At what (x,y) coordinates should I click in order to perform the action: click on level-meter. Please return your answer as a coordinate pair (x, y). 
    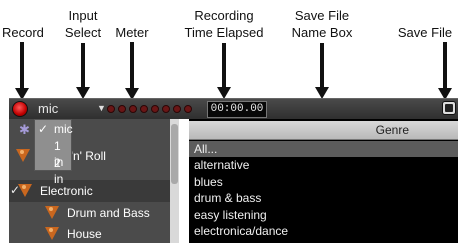
    Looking at the image, I should click on (149, 109).